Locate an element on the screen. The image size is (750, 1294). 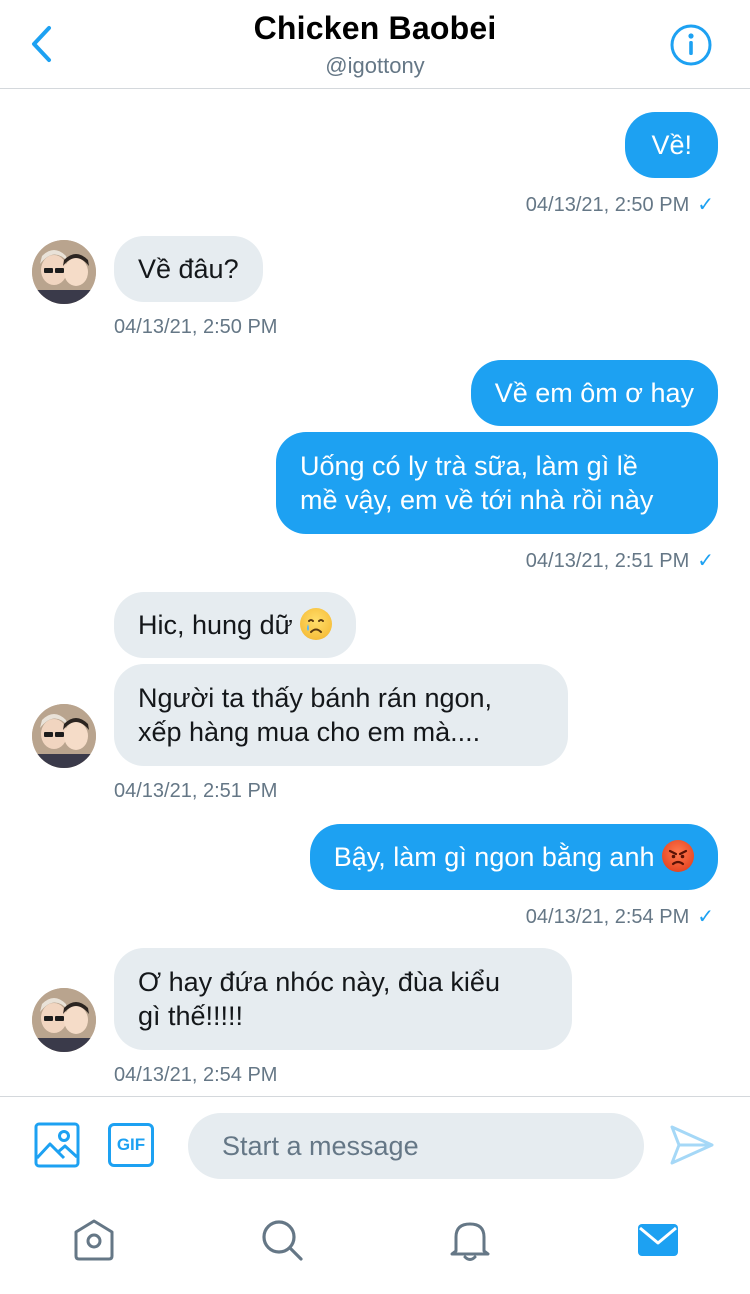
incoming-message: Ơ hay đứa nhóc này, đùa kiểu gì thế!!!!! is located at coordinates (343, 999).